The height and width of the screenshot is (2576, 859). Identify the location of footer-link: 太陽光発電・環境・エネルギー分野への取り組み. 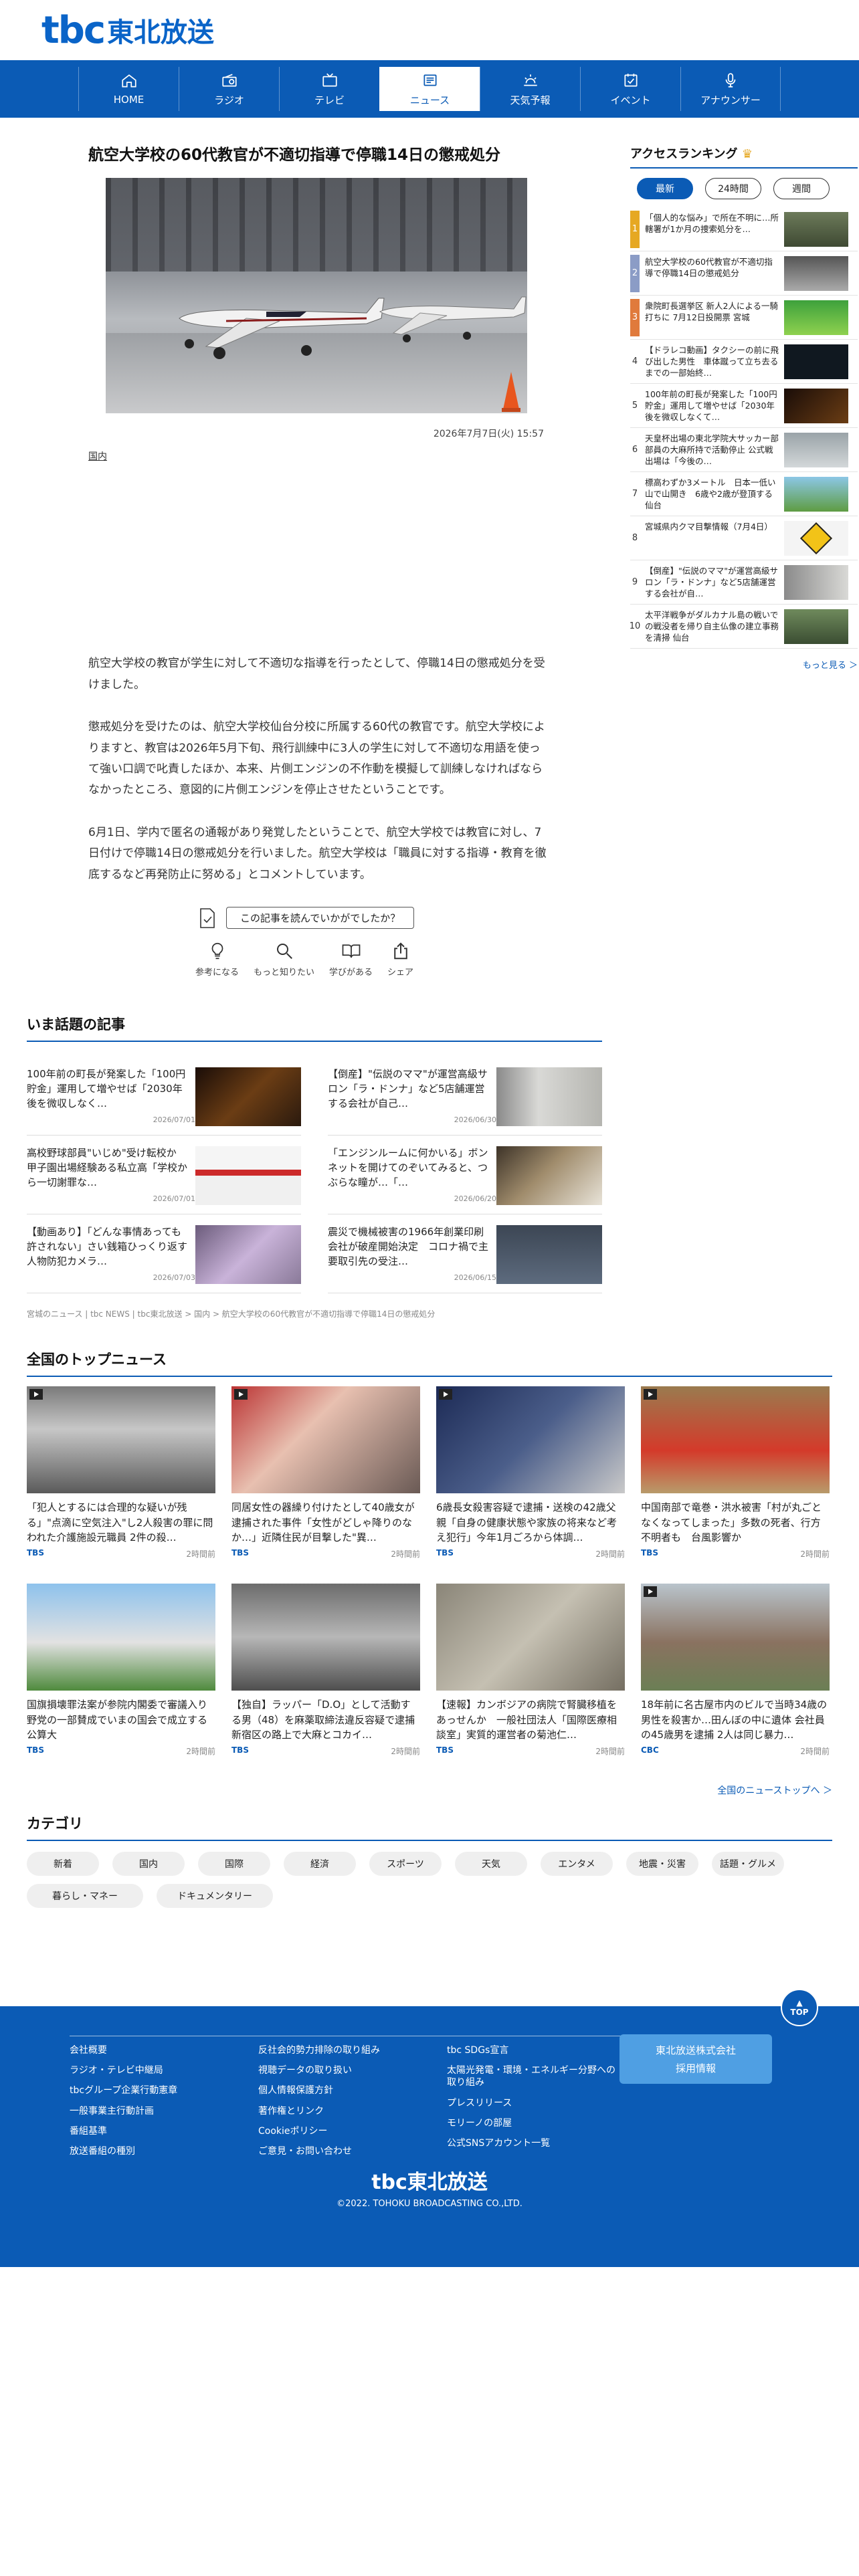
(534, 2076).